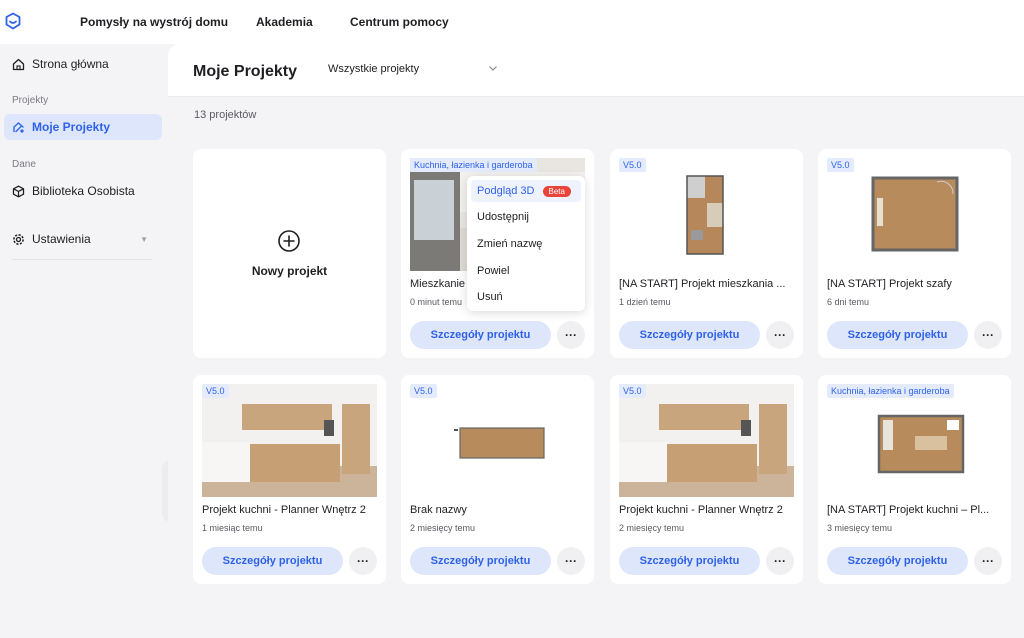 The width and height of the screenshot is (1024, 638). Describe the element at coordinates (526, 297) in the screenshot. I see `menu-item-delete: Usuń` at that location.